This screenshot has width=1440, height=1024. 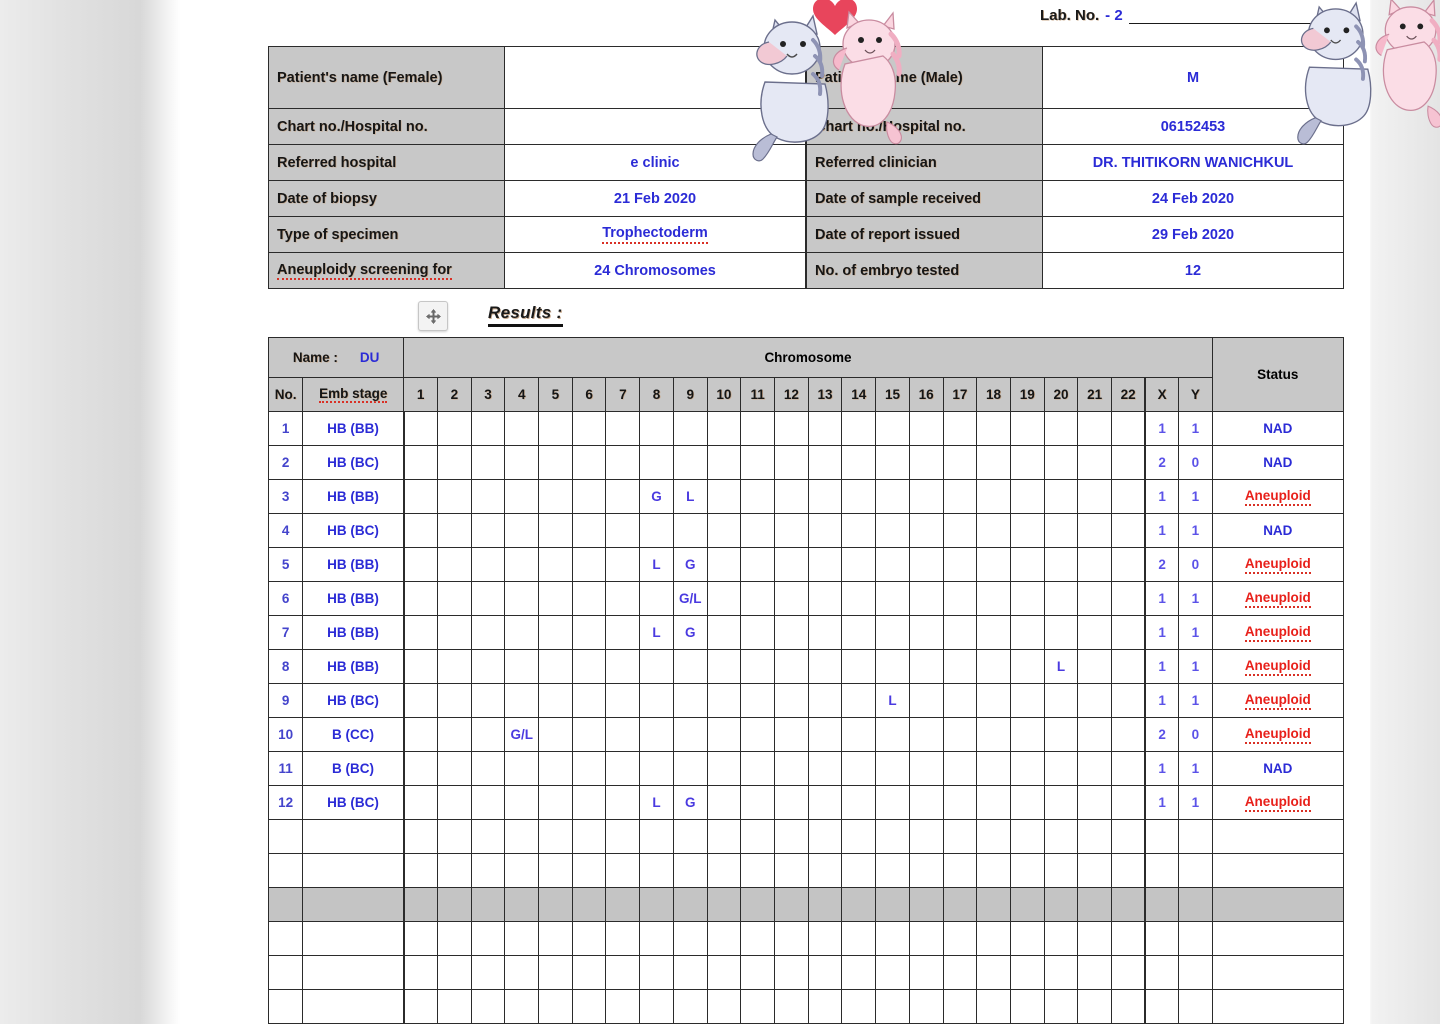 What do you see at coordinates (806, 802) in the screenshot?
I see `table-row: 12 HB (BC) L G 1 1 Aneuploid` at bounding box center [806, 802].